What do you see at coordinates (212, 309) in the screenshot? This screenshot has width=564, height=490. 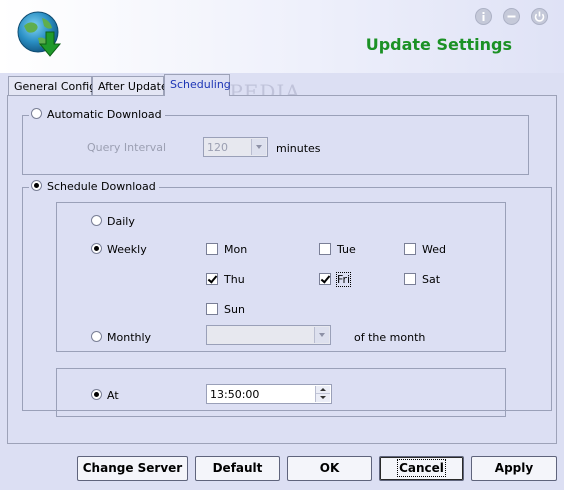 I see `sun-checkbox` at bounding box center [212, 309].